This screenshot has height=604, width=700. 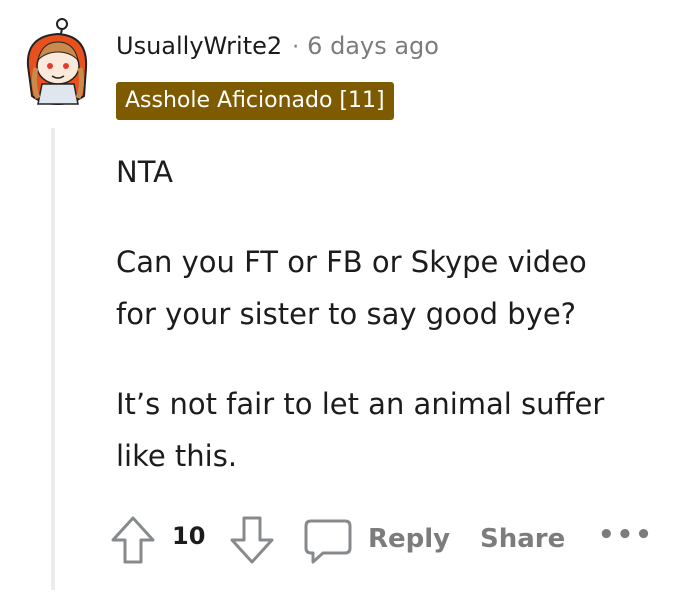 I want to click on username-link: UsuallyWrite2, so click(x=199, y=46).